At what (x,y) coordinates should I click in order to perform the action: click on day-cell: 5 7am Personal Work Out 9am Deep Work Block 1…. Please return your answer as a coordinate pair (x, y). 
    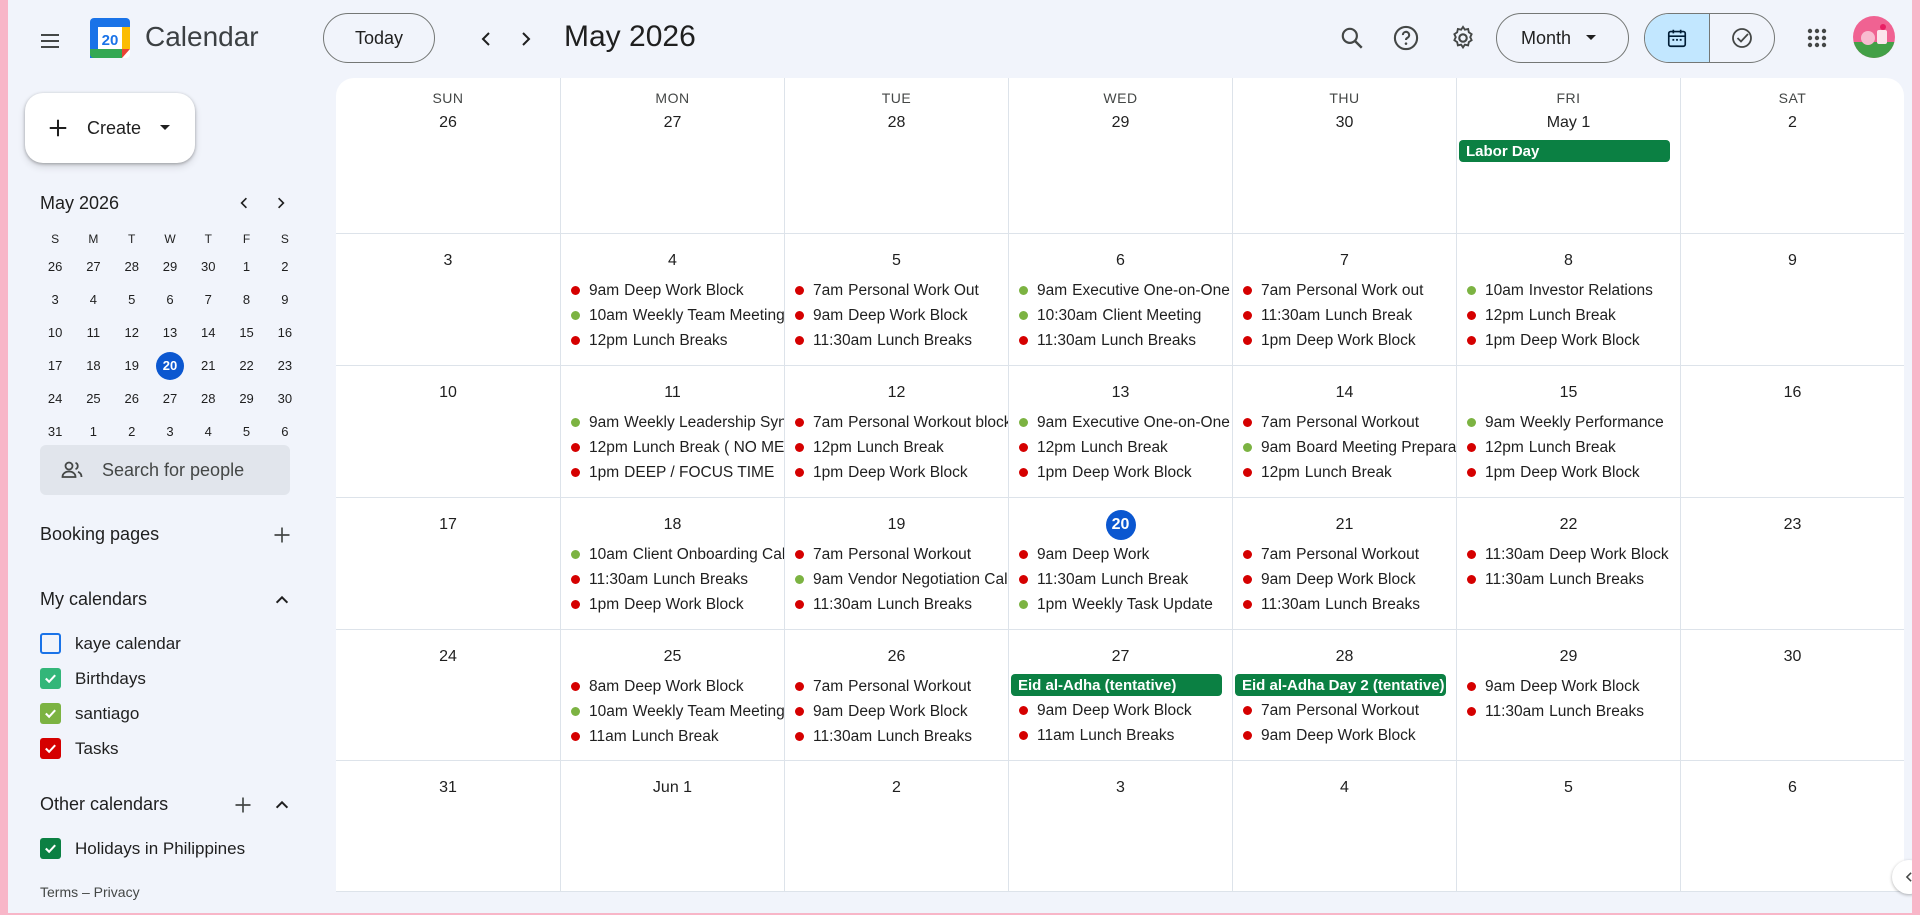
    Looking at the image, I should click on (896, 299).